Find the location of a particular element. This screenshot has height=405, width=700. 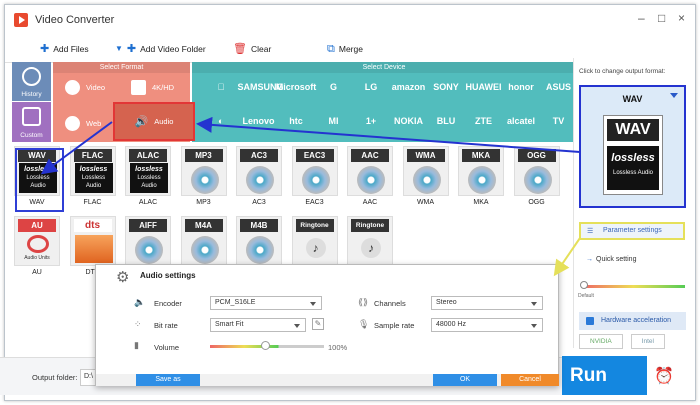

close-button: × is located at coordinates (681, 18).